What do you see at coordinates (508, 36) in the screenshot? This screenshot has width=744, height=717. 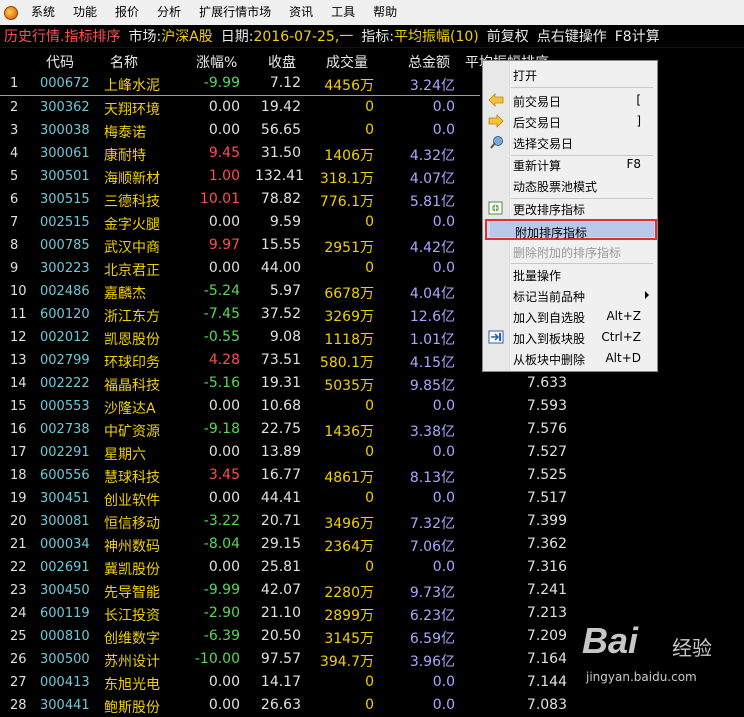 I see `adjust-mode: 前复权` at bounding box center [508, 36].